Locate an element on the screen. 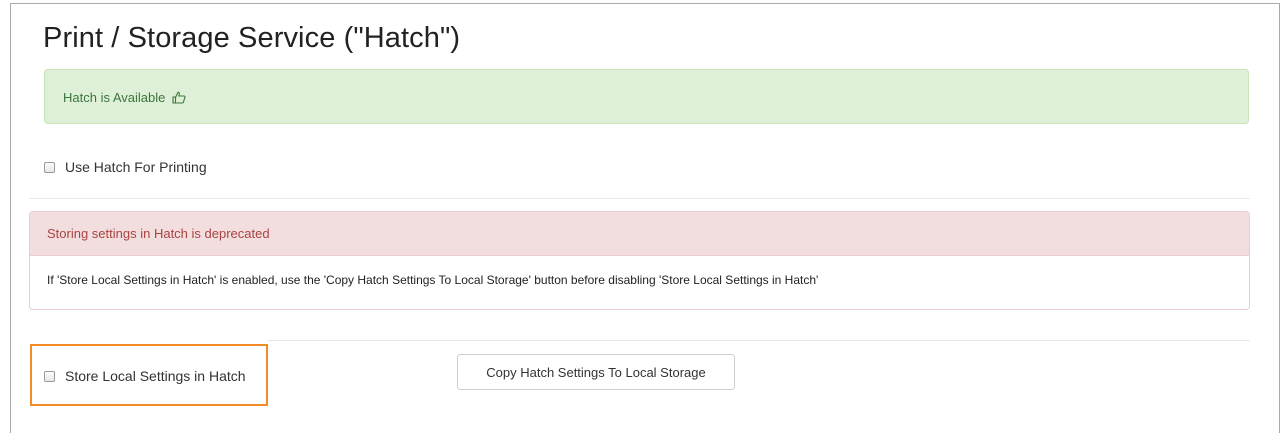 Image resolution: width=1282 pixels, height=433 pixels. use-hatch-printing-option: Use Hatch For Printing is located at coordinates (125, 167).